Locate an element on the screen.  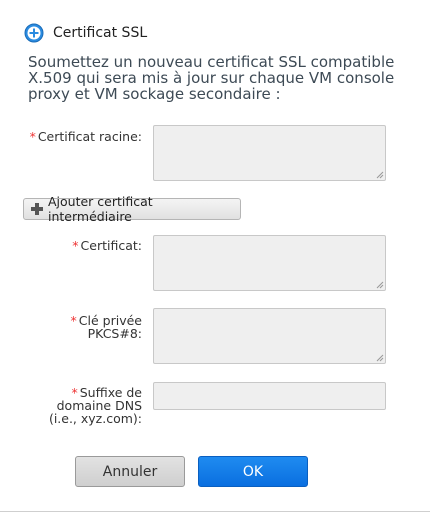
add-intermediate-label: Ajouter certificat intermédiaire is located at coordinates (100, 209).